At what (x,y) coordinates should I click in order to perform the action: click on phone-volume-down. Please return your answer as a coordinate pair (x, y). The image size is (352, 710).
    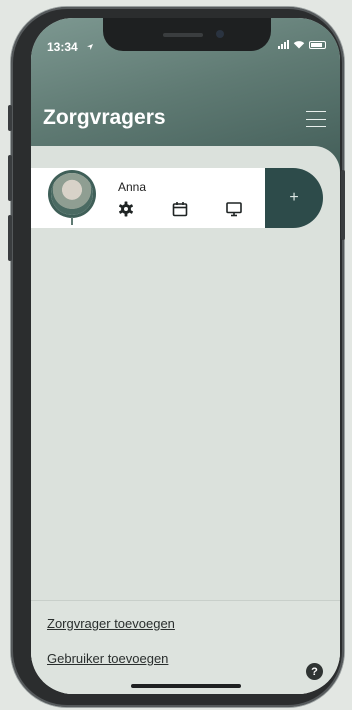
    Looking at the image, I should click on (10, 238).